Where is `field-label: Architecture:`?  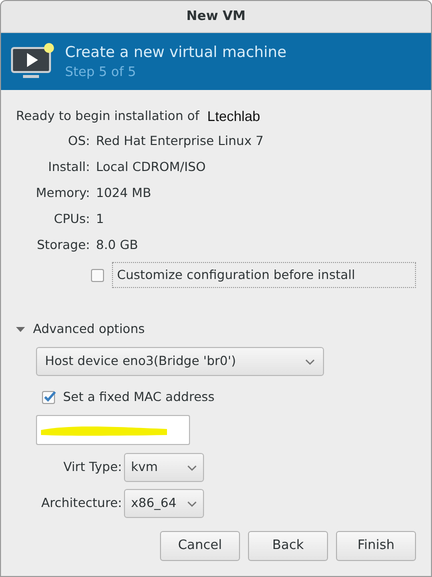 field-label: Architecture: is located at coordinates (81, 503).